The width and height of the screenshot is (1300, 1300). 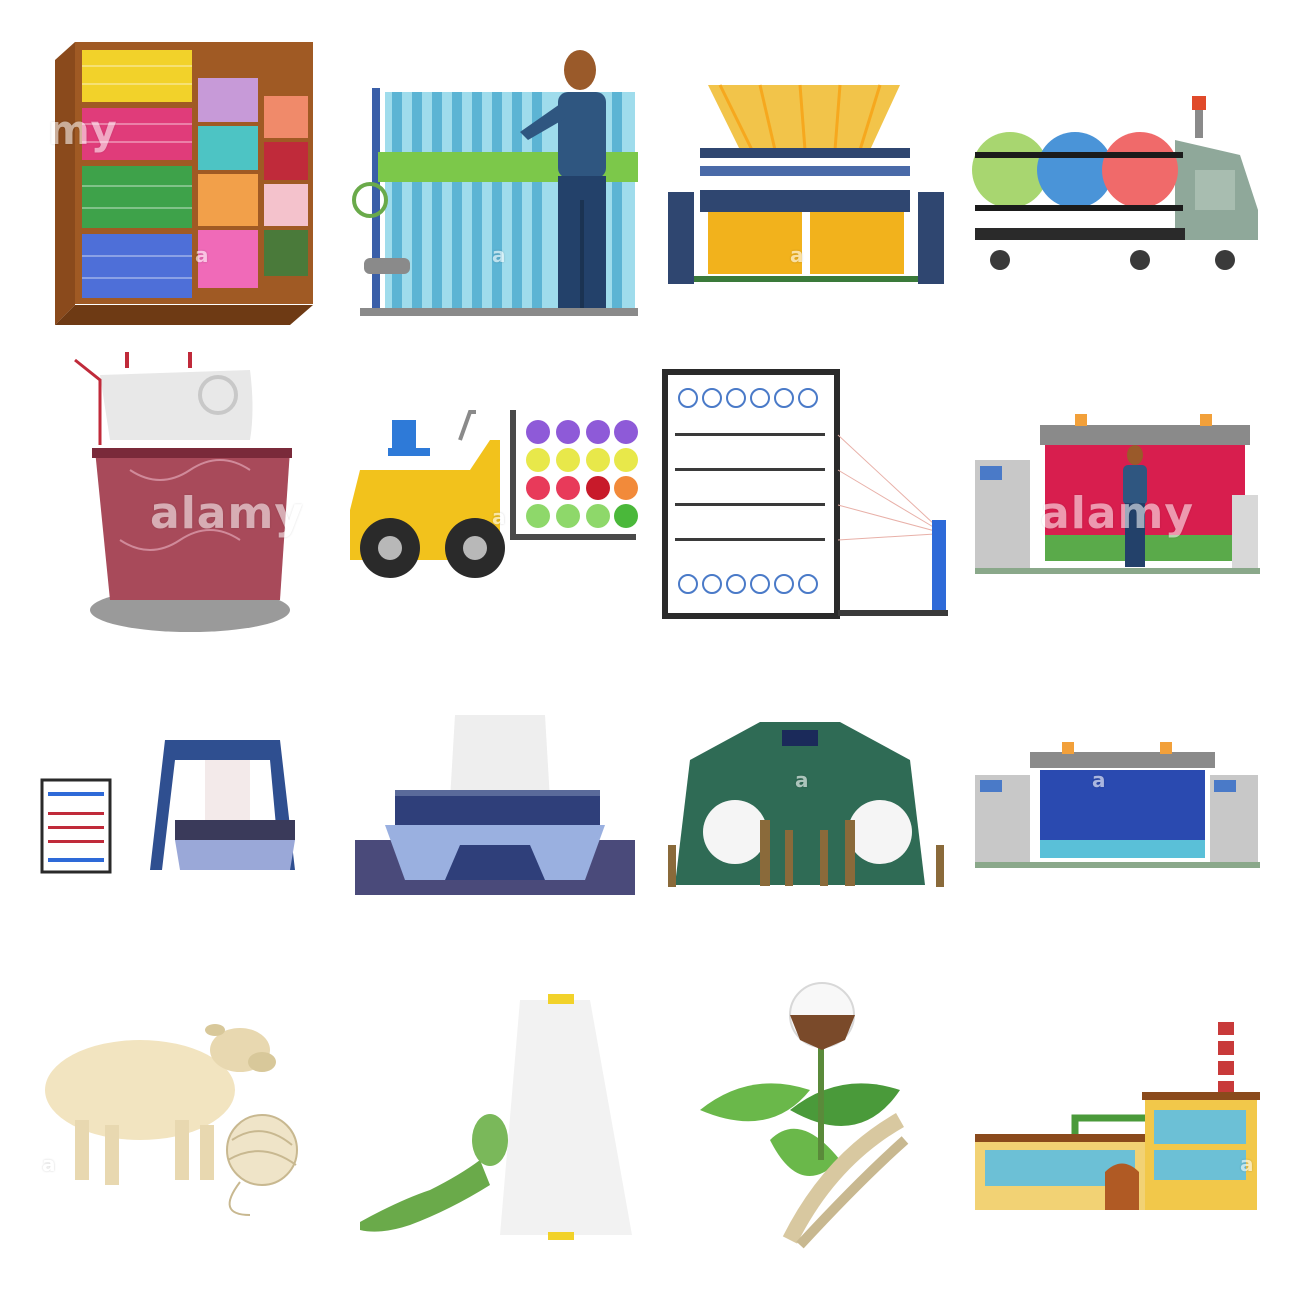 What do you see at coordinates (804, 1115) in the screenshot?
I see `cotton-plant-icon` at bounding box center [804, 1115].